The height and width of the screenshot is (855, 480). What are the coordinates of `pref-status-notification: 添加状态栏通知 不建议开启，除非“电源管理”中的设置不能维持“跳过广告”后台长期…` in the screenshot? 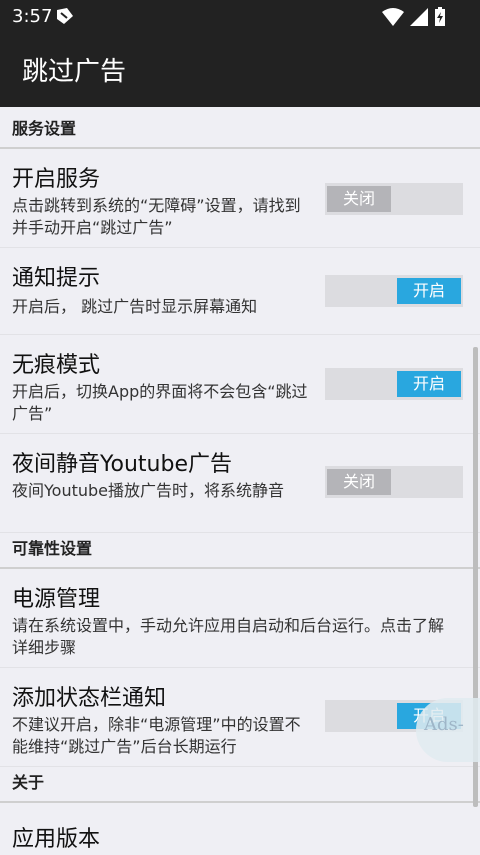 It's located at (240, 717).